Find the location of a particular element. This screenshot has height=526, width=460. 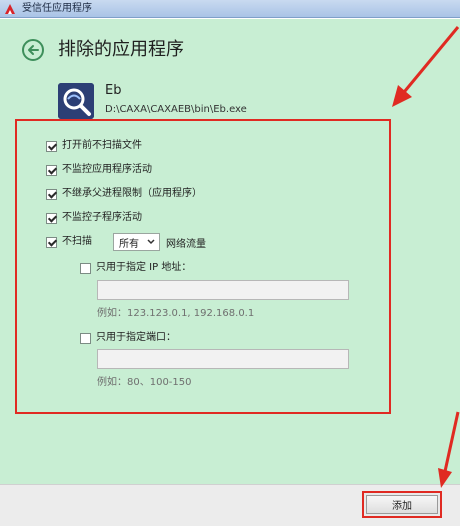

option-no-monitor-app-activity: 不监控应用程序活动 is located at coordinates (99, 170).